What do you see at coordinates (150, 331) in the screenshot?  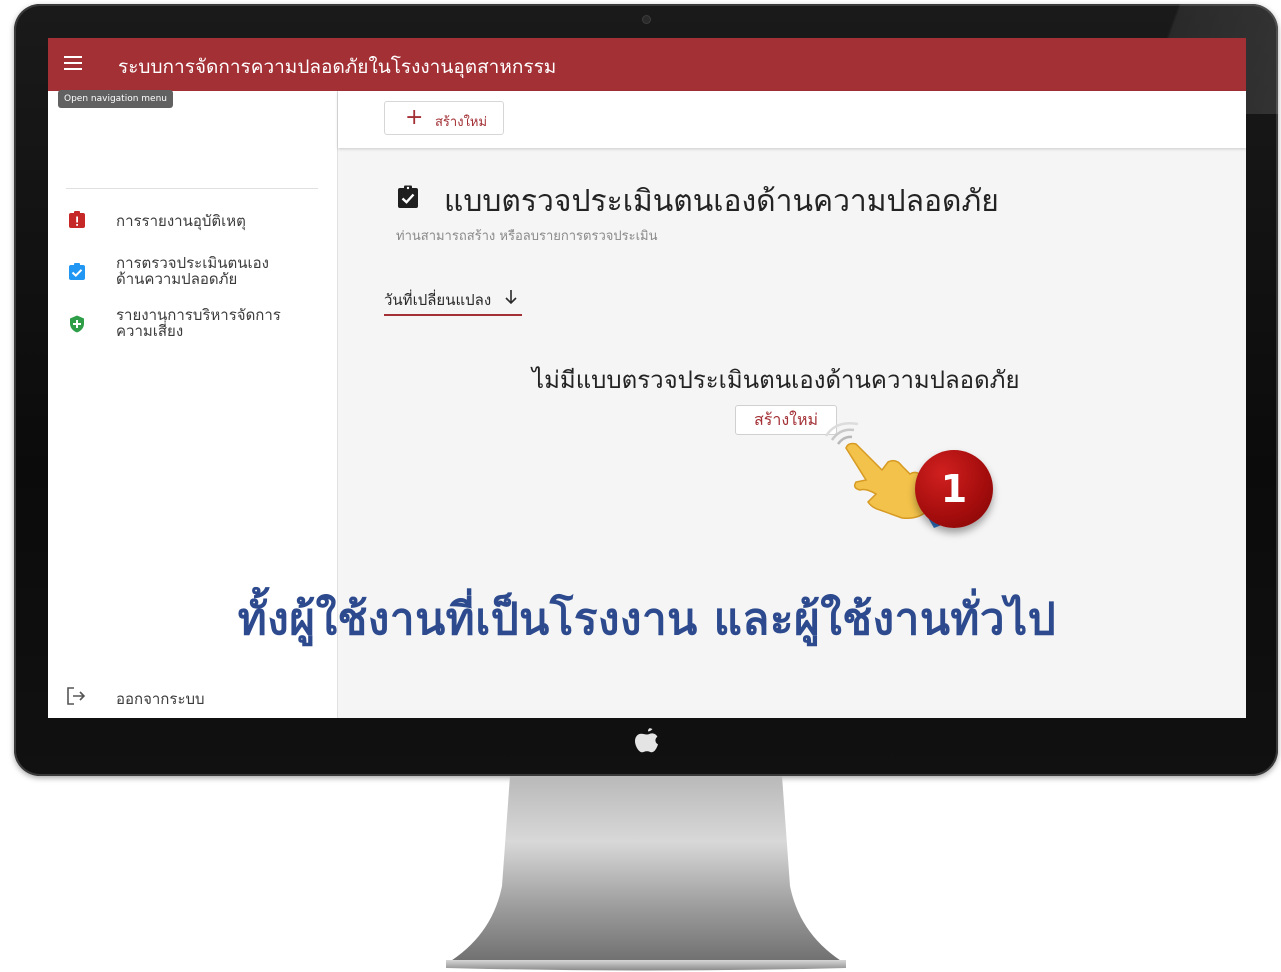 I see `sidebar-item-label-line2: ความเสี่ยง` at bounding box center [150, 331].